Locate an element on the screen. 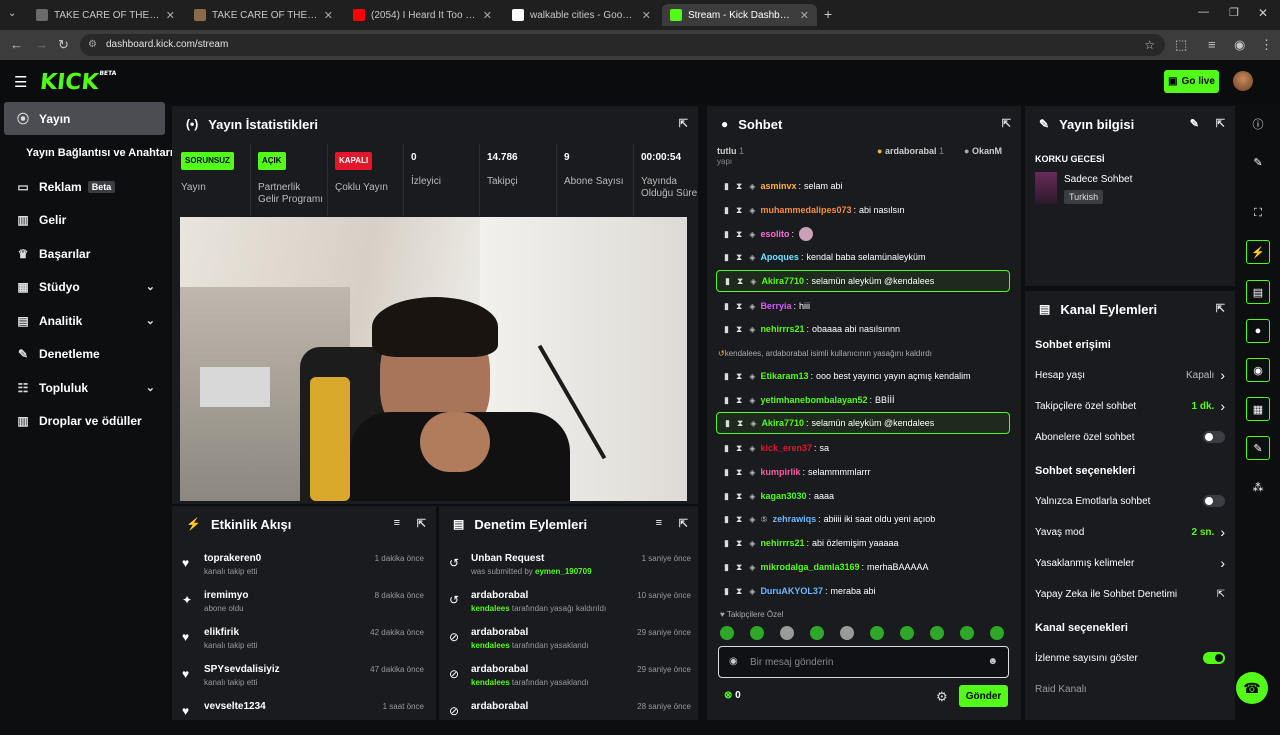  chat-username: Apoques is located at coordinates (779, 257).